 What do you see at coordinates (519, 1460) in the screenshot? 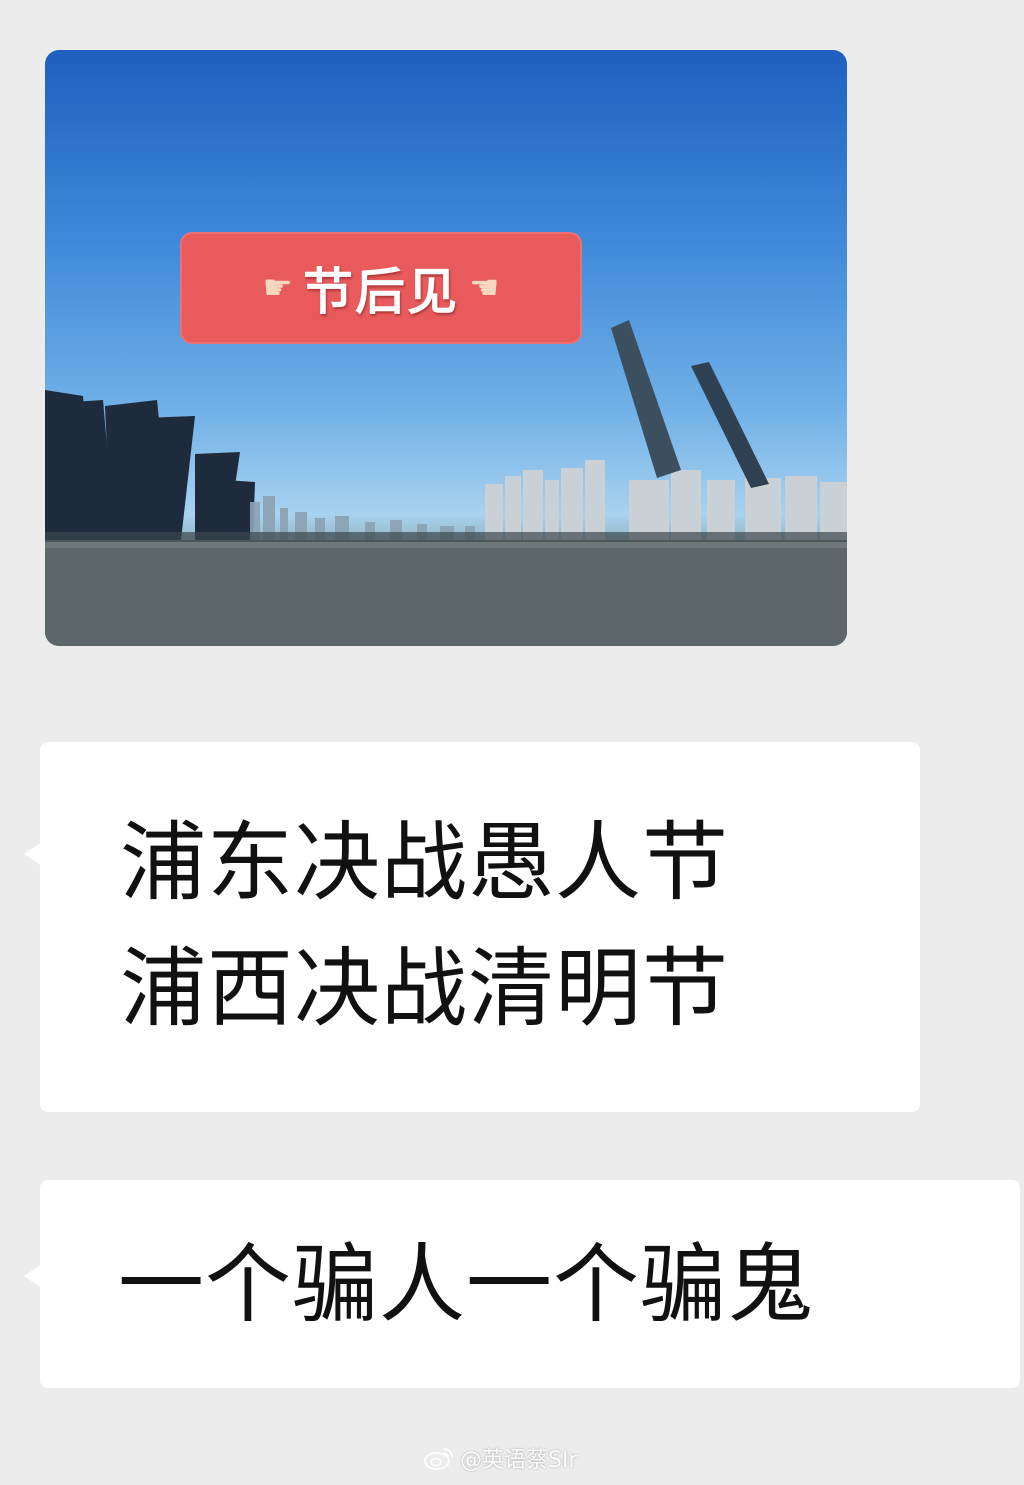
I see `watermark-text: @英语蔡SIr` at bounding box center [519, 1460].